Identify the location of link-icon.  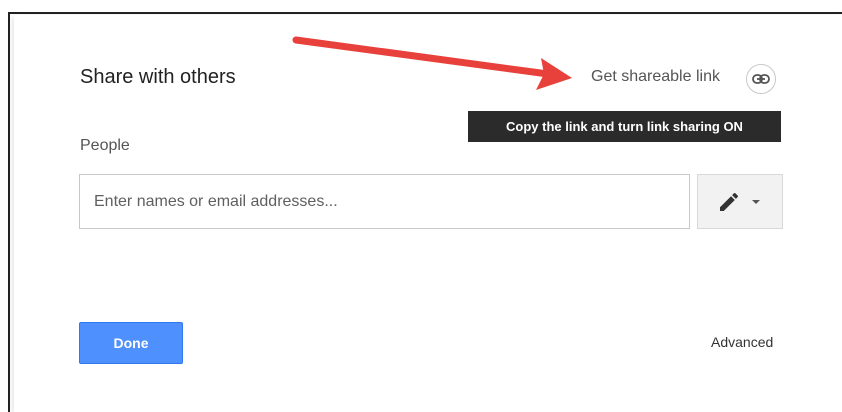
(761, 79).